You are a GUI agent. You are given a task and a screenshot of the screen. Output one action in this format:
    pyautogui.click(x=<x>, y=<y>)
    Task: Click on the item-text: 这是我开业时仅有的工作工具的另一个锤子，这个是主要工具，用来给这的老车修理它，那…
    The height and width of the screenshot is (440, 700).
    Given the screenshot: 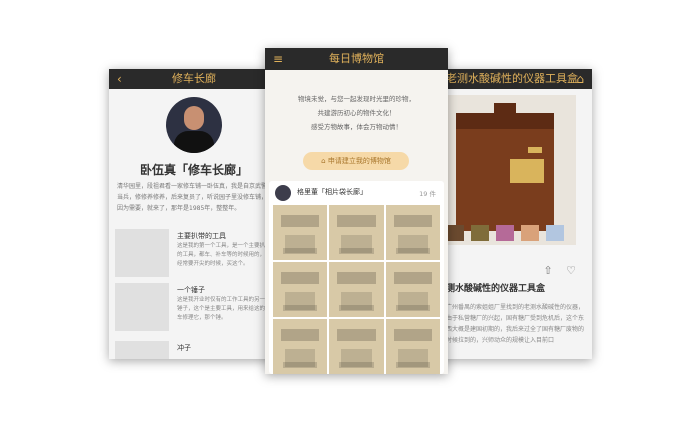 What is the action you would take?
    pyautogui.click(x=224, y=309)
    